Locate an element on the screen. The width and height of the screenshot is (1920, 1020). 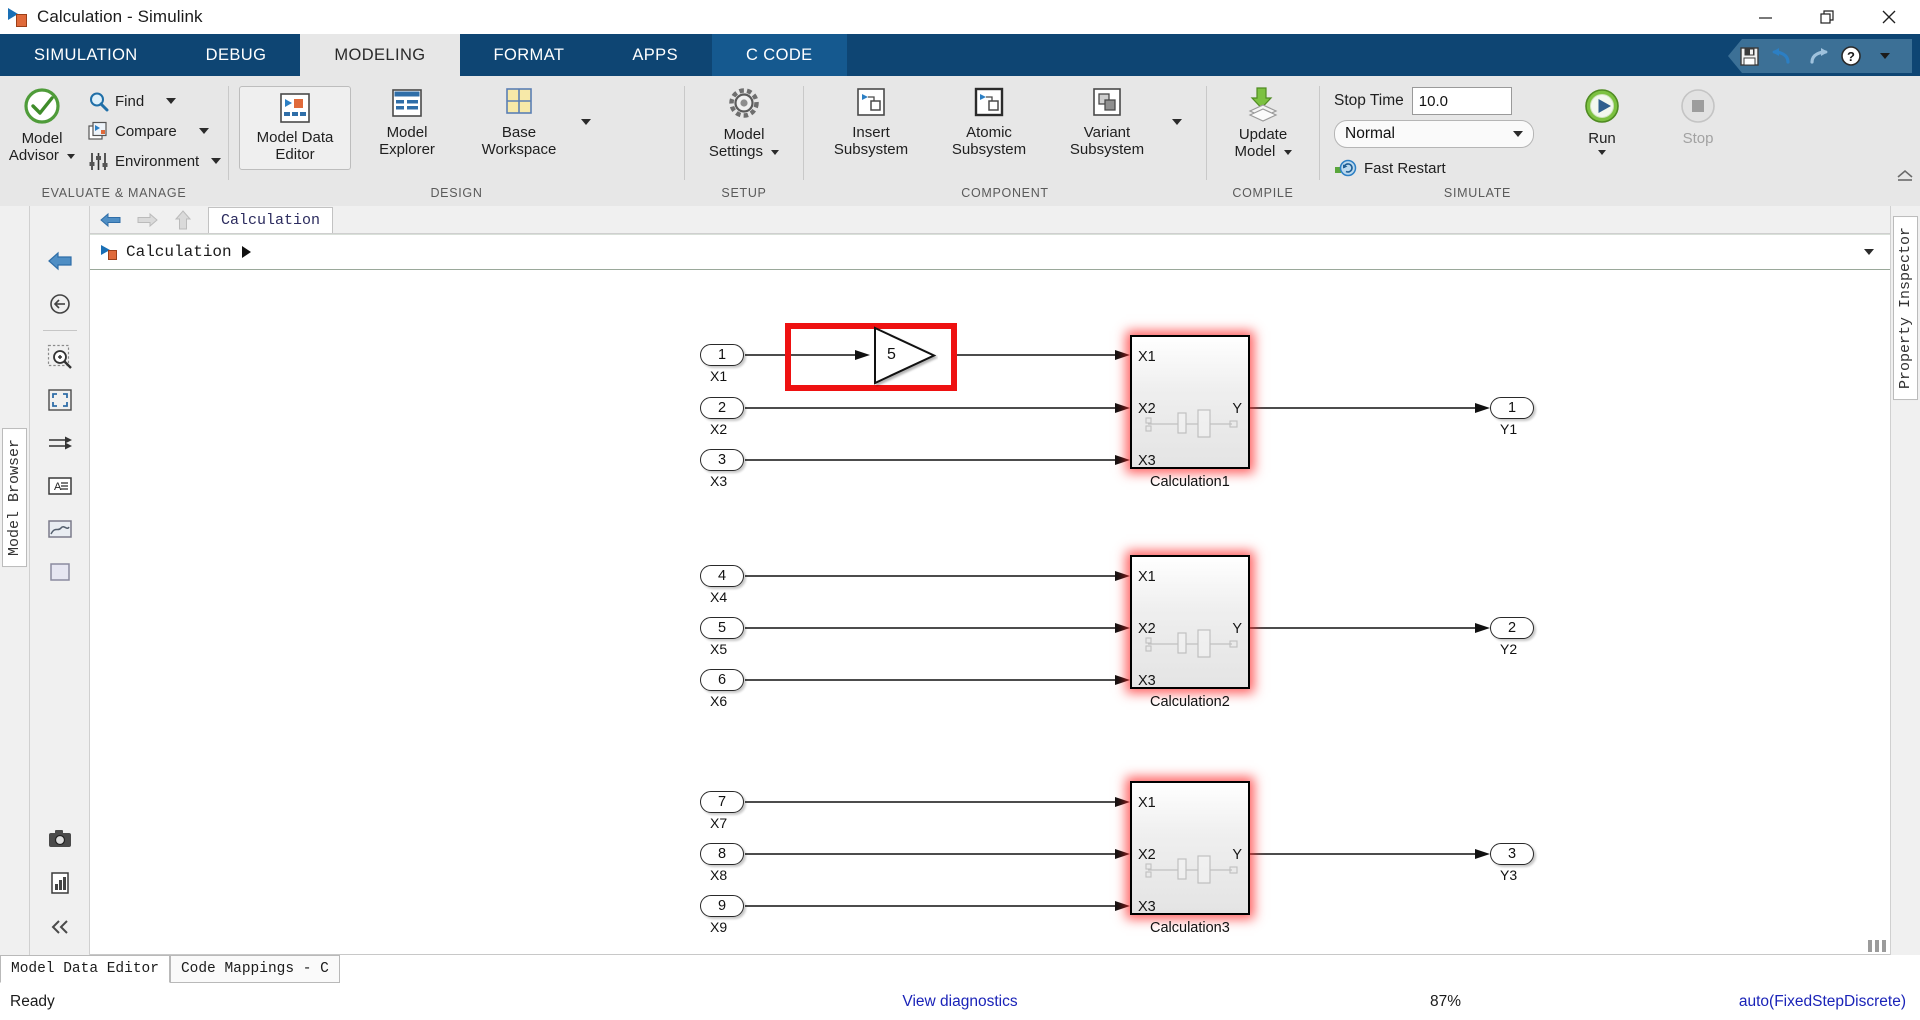
inport-block: 2 is located at coordinates (722, 408).